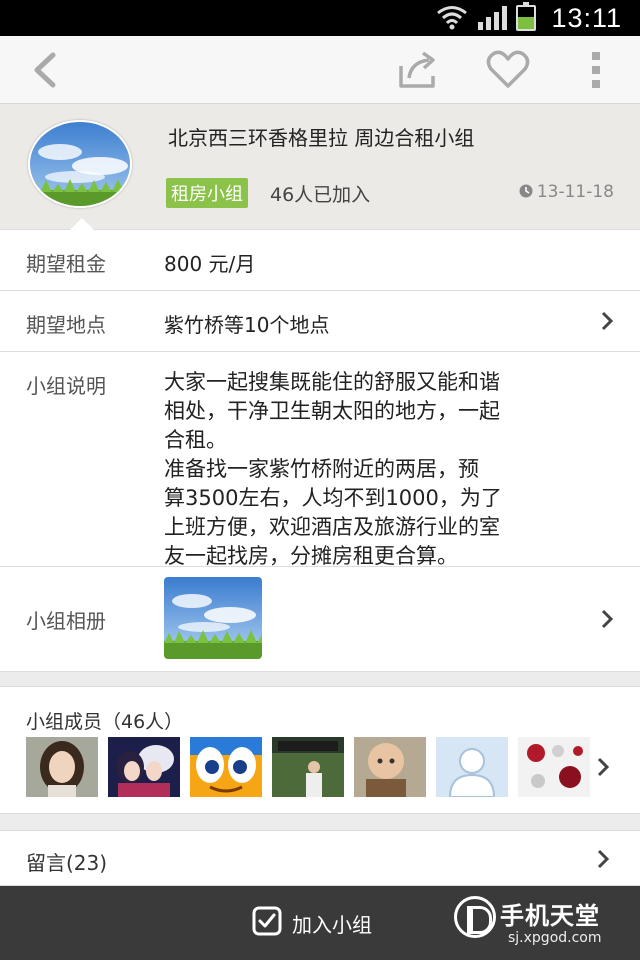  Describe the element at coordinates (332, 527) in the screenshot. I see `description-line: 上班方便，欢迎酒店及旅游行业的室` at that location.